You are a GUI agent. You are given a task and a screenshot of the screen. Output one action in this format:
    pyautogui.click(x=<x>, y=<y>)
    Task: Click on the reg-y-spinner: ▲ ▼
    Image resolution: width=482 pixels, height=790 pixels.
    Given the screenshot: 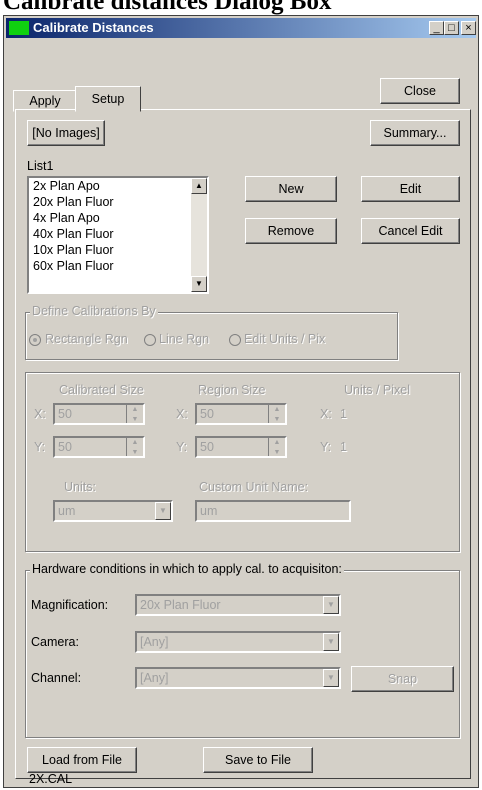 What is the action you would take?
    pyautogui.click(x=276, y=447)
    